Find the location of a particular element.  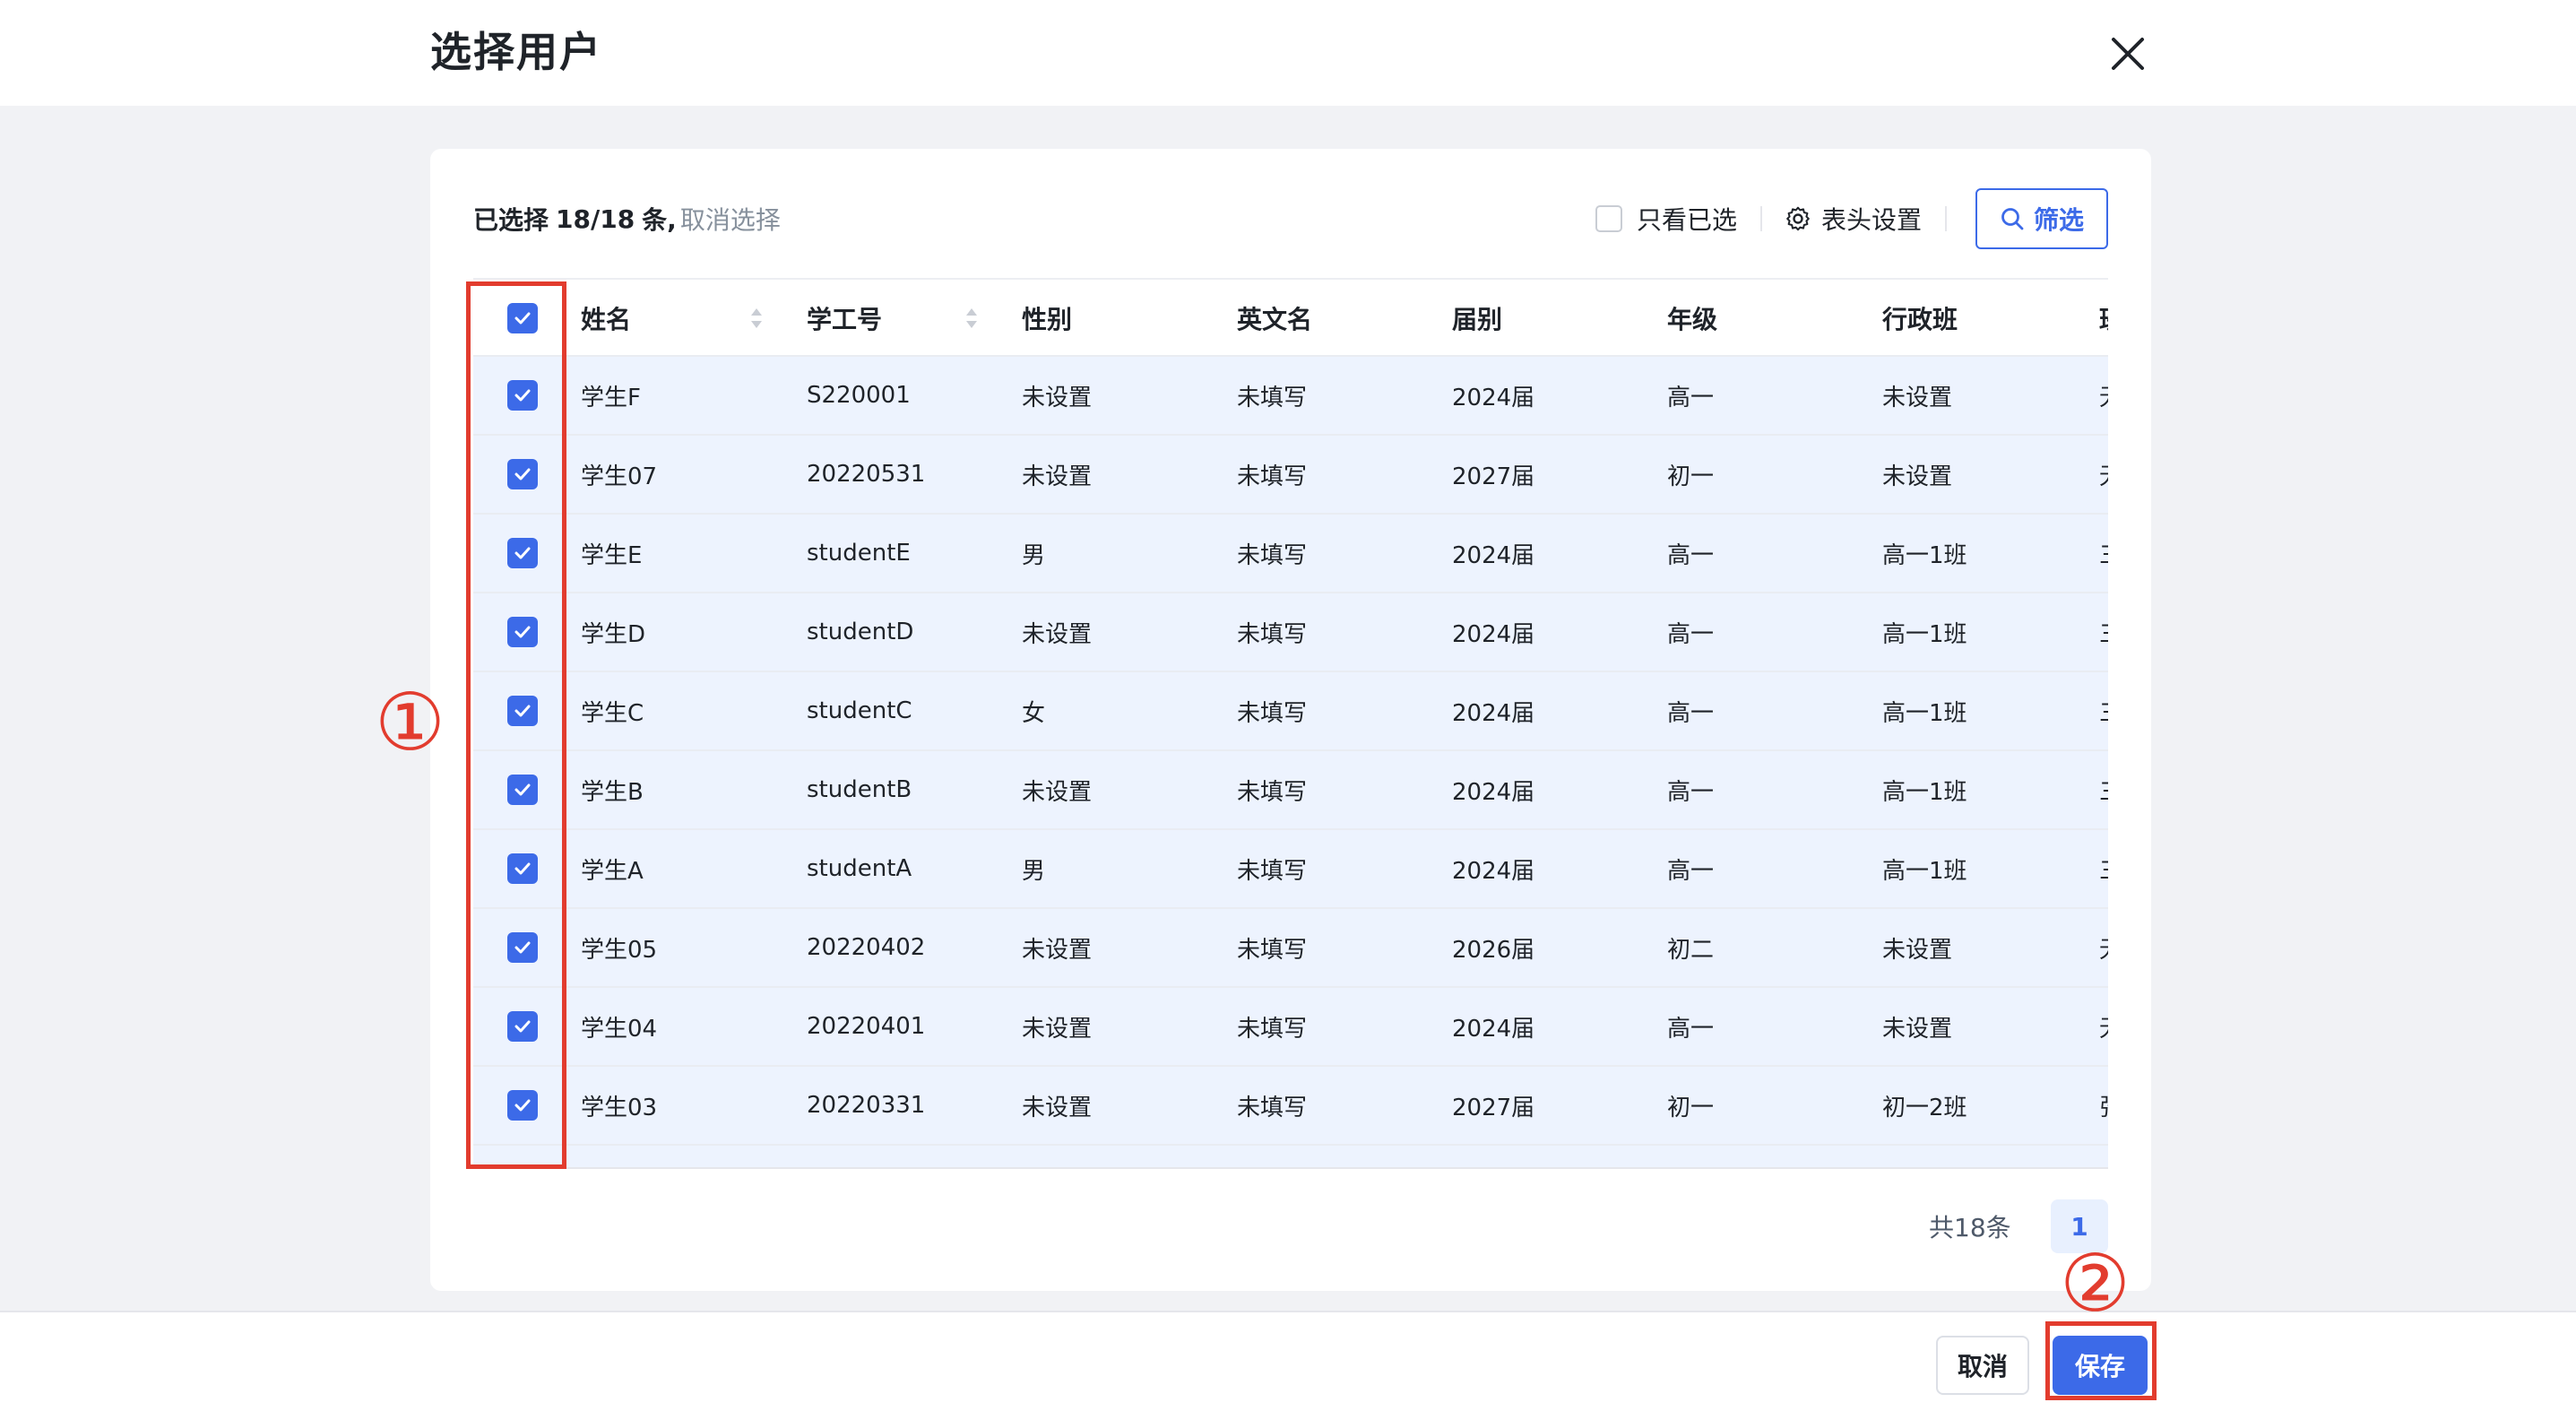

toolbar-actions: 只看已选 表头设置 筛选 is located at coordinates (1851, 218).